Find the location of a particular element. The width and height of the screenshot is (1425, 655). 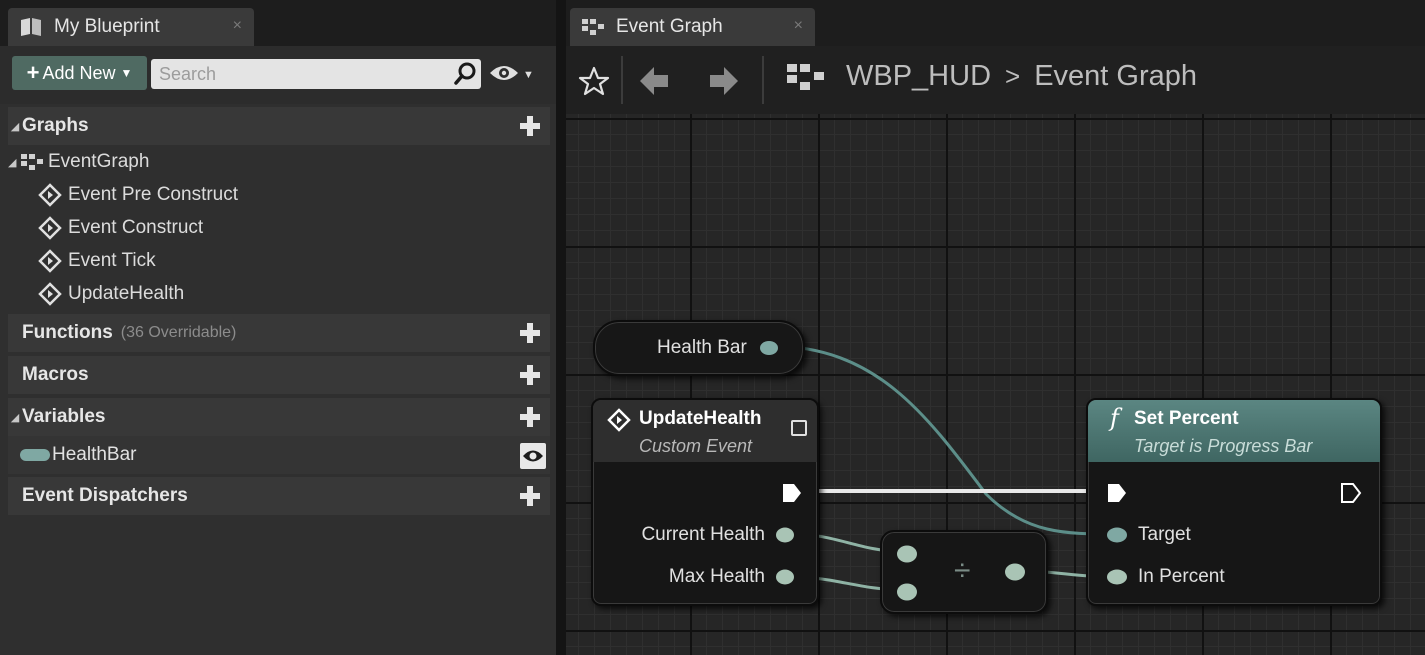

category-functions: Functions (36 Overridable) is located at coordinates (279, 333).